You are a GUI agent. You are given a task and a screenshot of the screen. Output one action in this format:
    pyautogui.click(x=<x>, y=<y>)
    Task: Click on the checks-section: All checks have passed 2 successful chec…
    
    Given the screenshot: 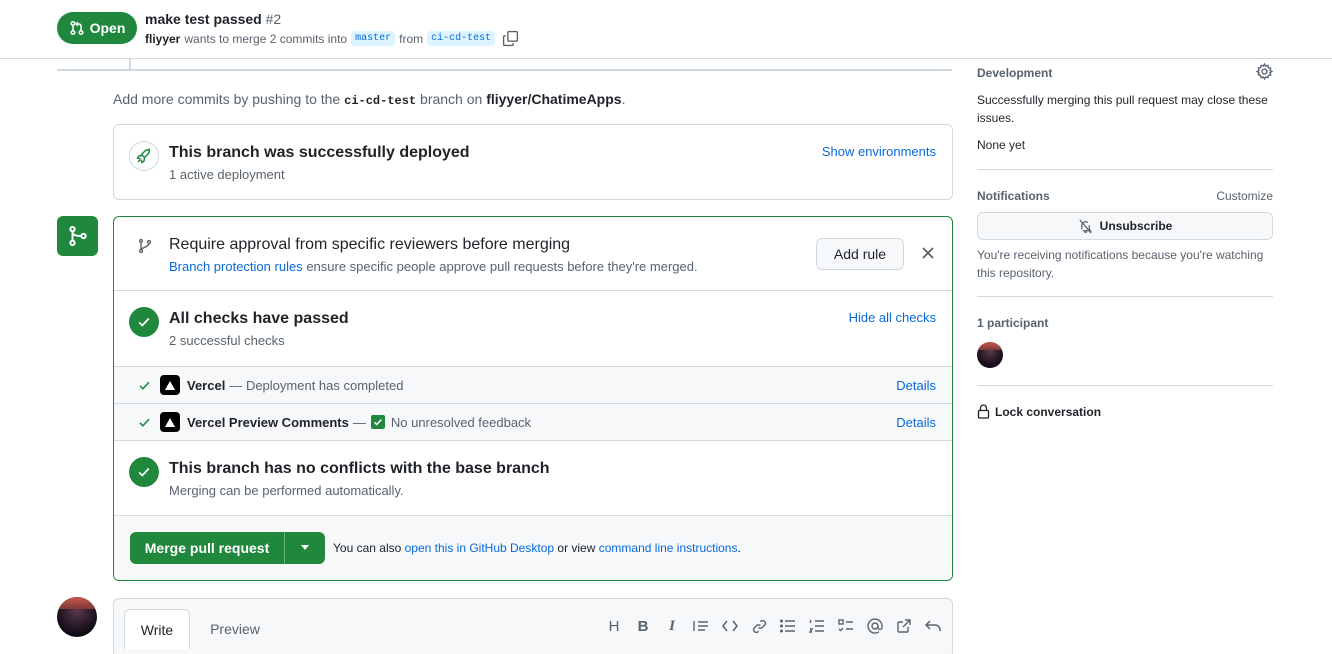 What is the action you would take?
    pyautogui.click(x=533, y=329)
    